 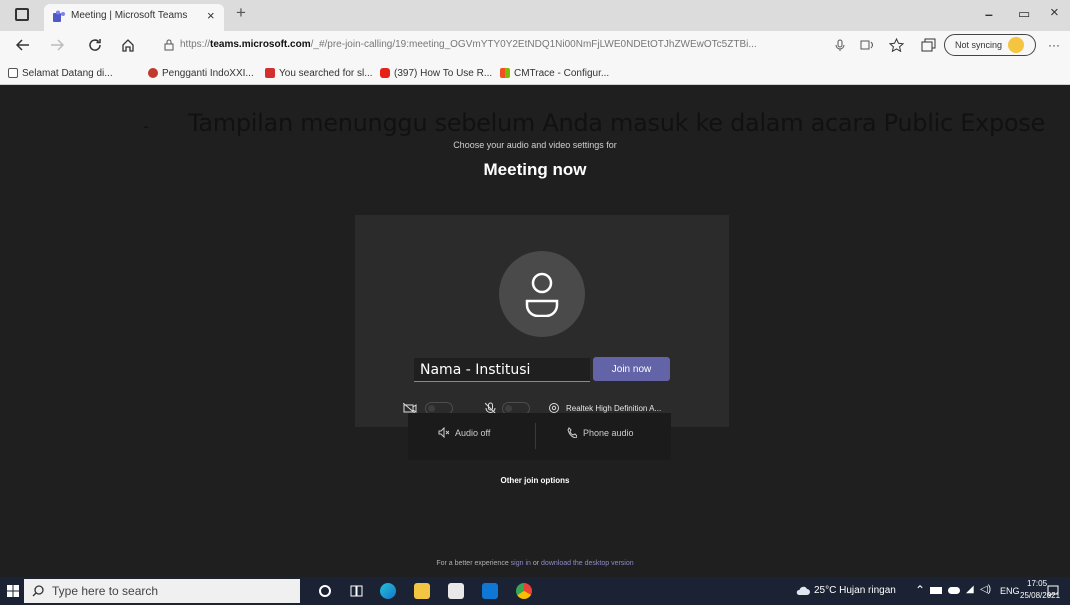 I want to click on phone-audio-label: Phone audio, so click(x=608, y=432).